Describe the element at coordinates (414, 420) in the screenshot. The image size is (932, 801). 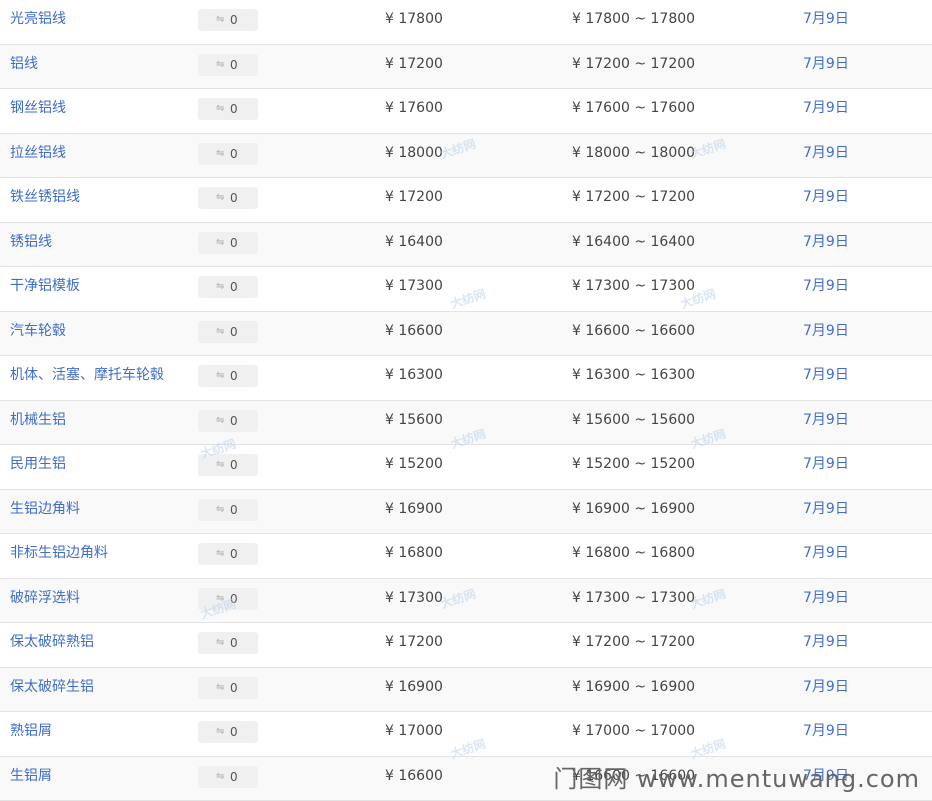
I see `price-value: ¥ 15600` at that location.